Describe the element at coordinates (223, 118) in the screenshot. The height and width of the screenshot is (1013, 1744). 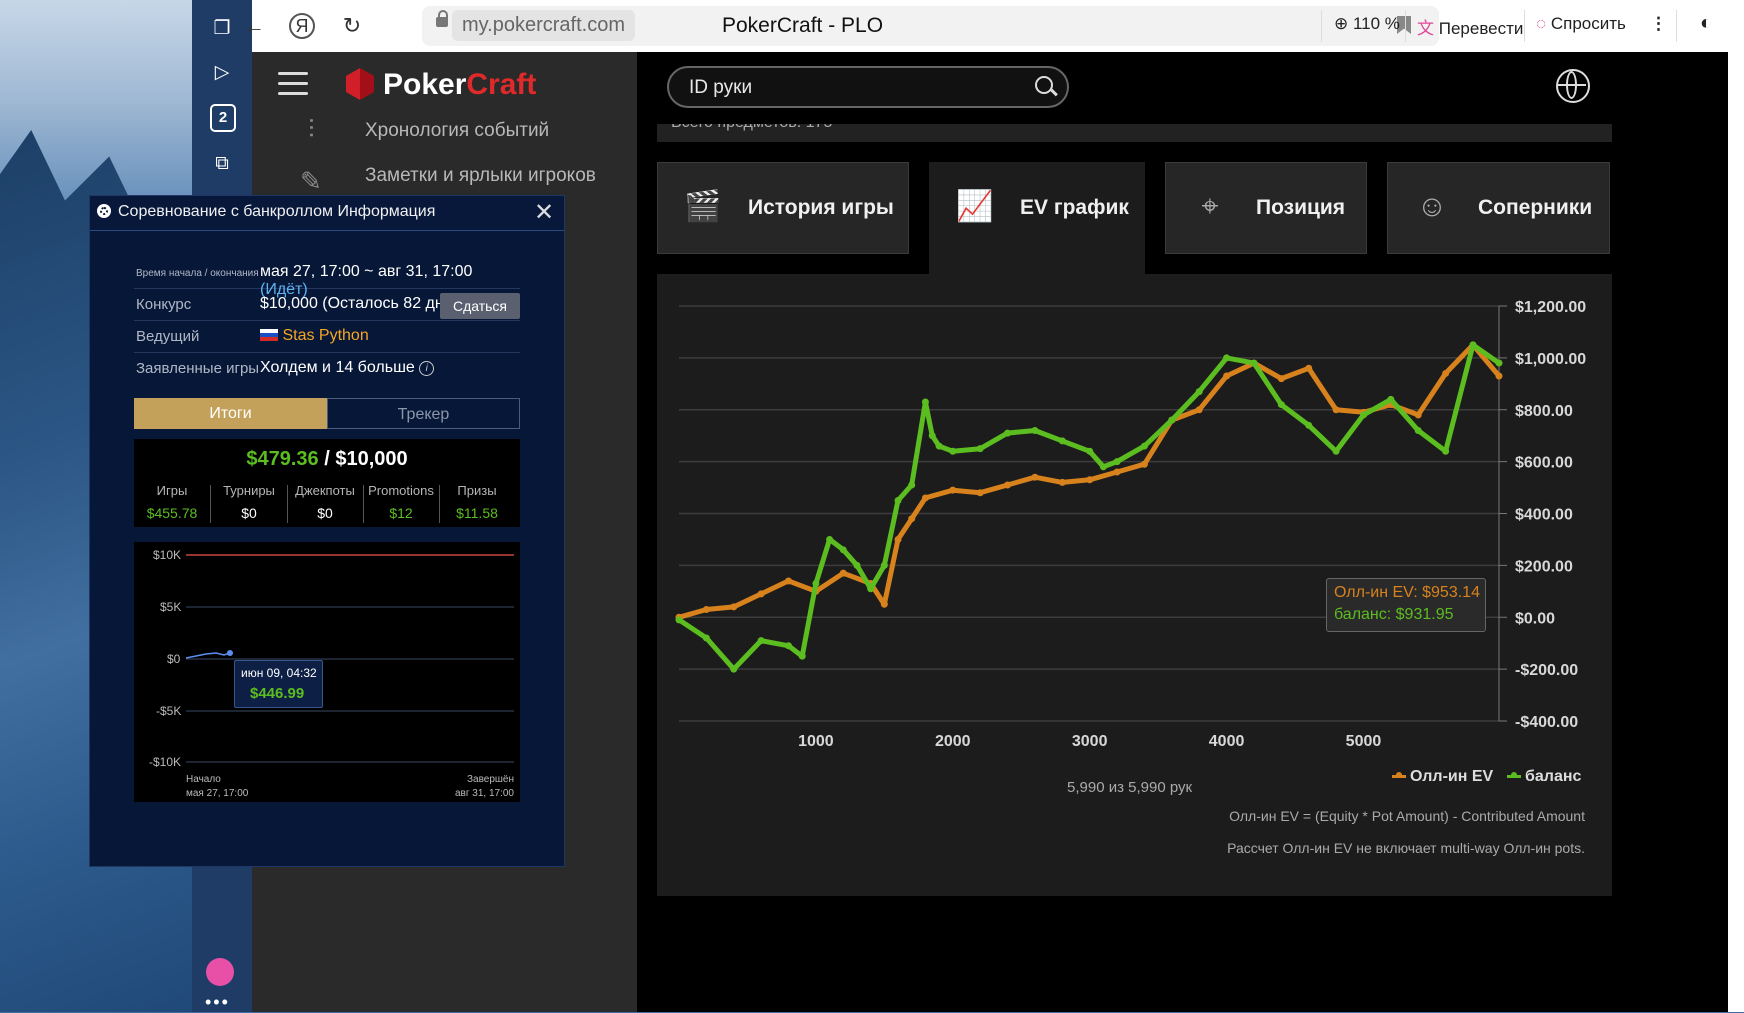
I see `badge-icon: 2` at that location.